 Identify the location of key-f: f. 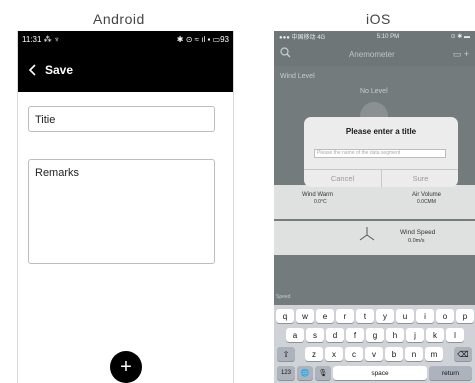
(355, 335).